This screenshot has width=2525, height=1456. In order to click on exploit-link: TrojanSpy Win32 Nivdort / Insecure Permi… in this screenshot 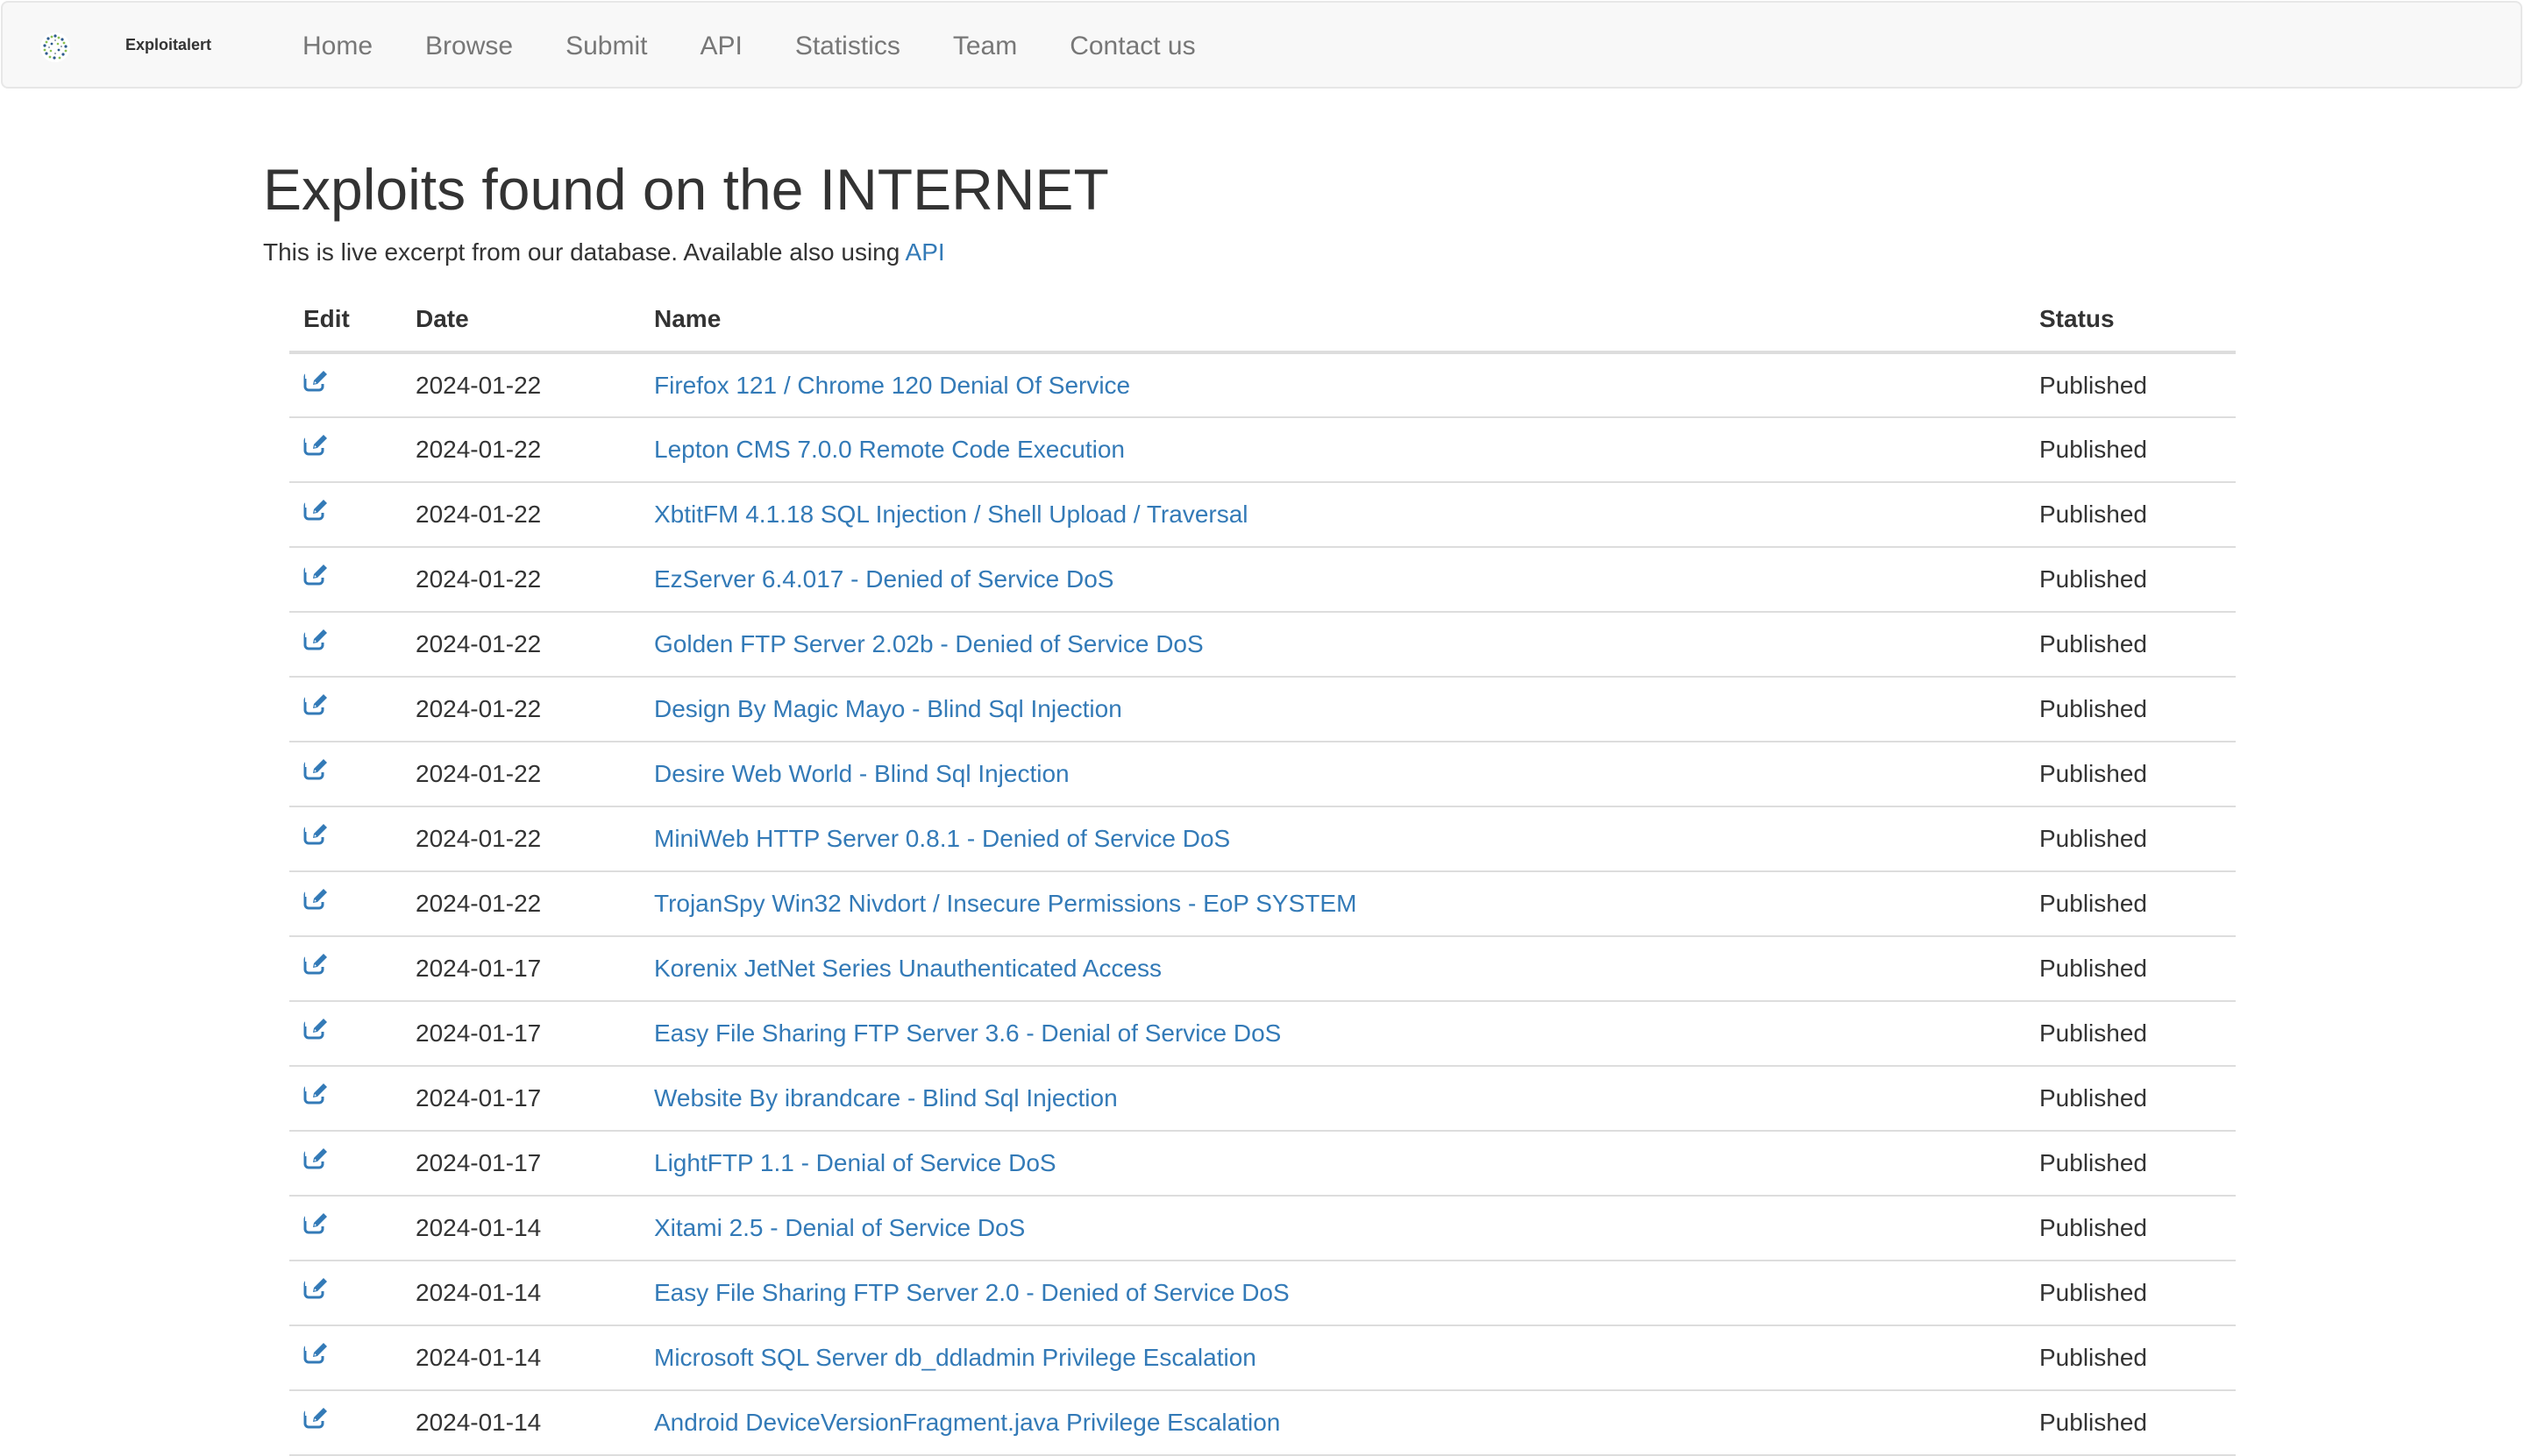, I will do `click(1005, 903)`.